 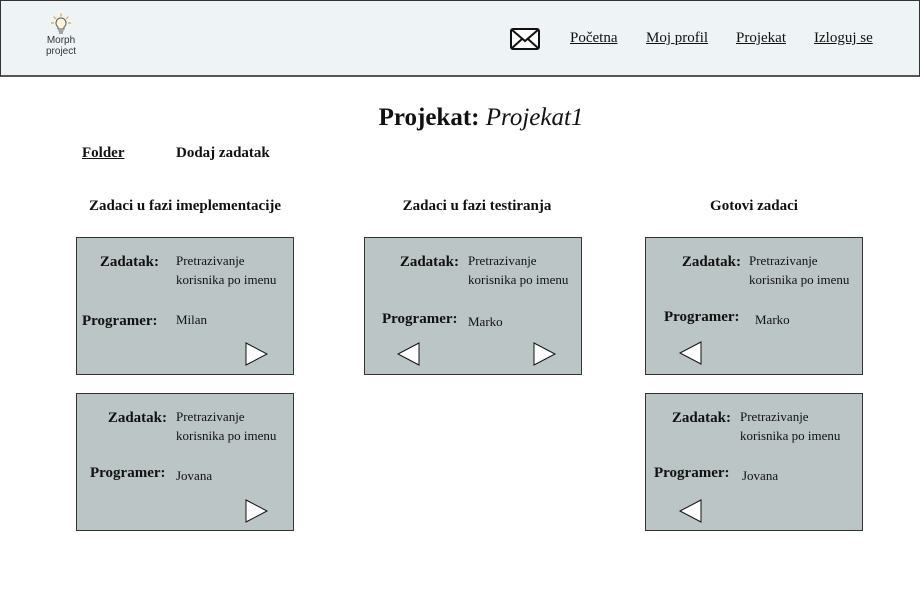 I want to click on column-header-testing: Zadaci u fazi testiranja, so click(x=477, y=206).